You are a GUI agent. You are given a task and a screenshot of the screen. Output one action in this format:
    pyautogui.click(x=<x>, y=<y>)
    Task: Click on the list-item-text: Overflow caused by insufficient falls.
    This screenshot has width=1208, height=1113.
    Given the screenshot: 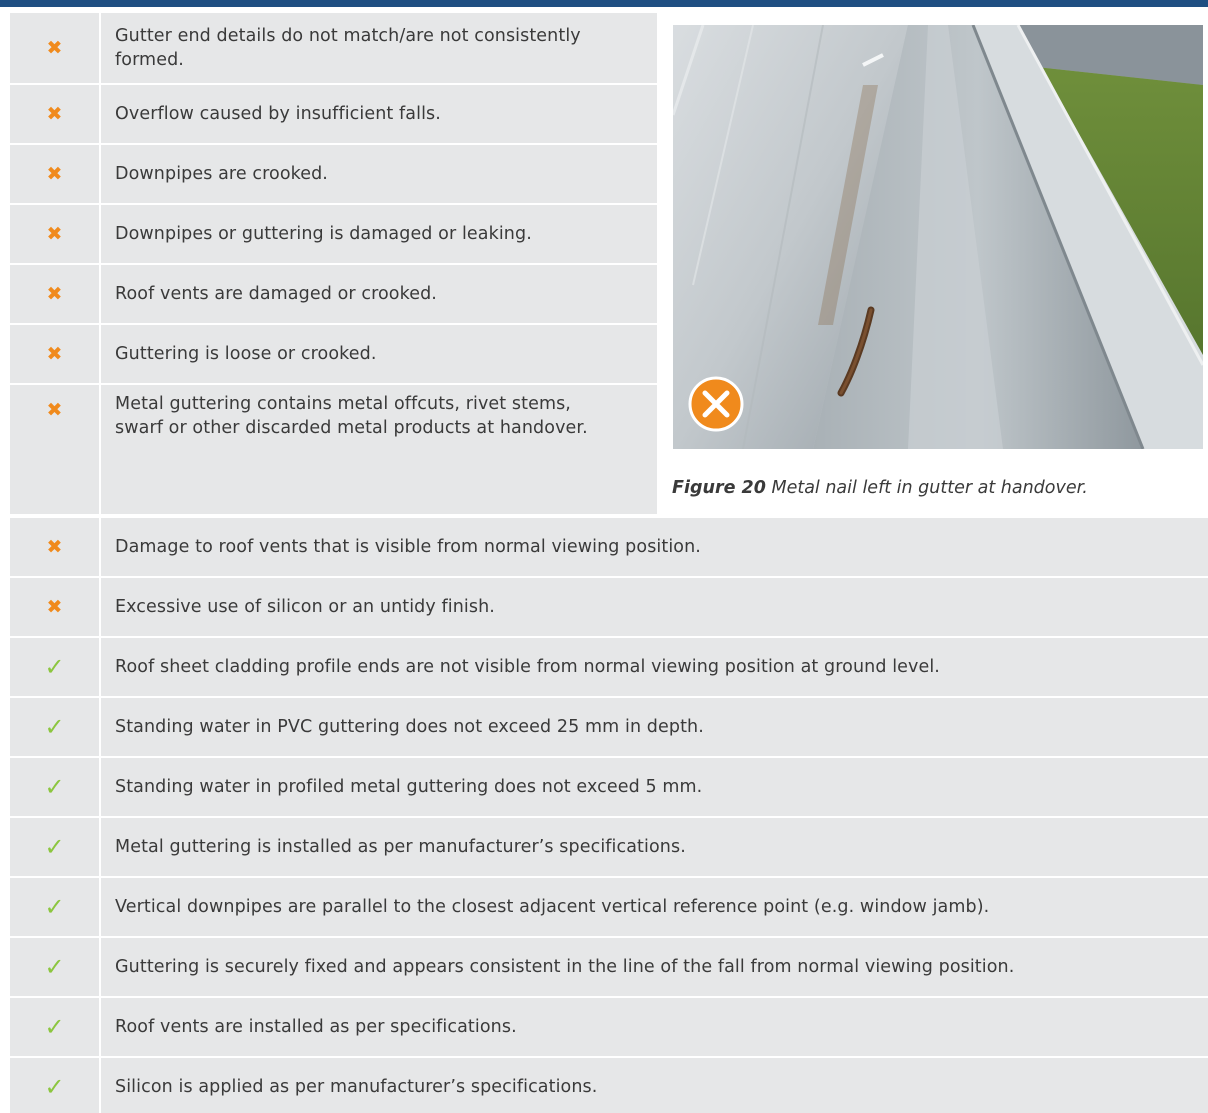 What is the action you would take?
    pyautogui.click(x=379, y=114)
    